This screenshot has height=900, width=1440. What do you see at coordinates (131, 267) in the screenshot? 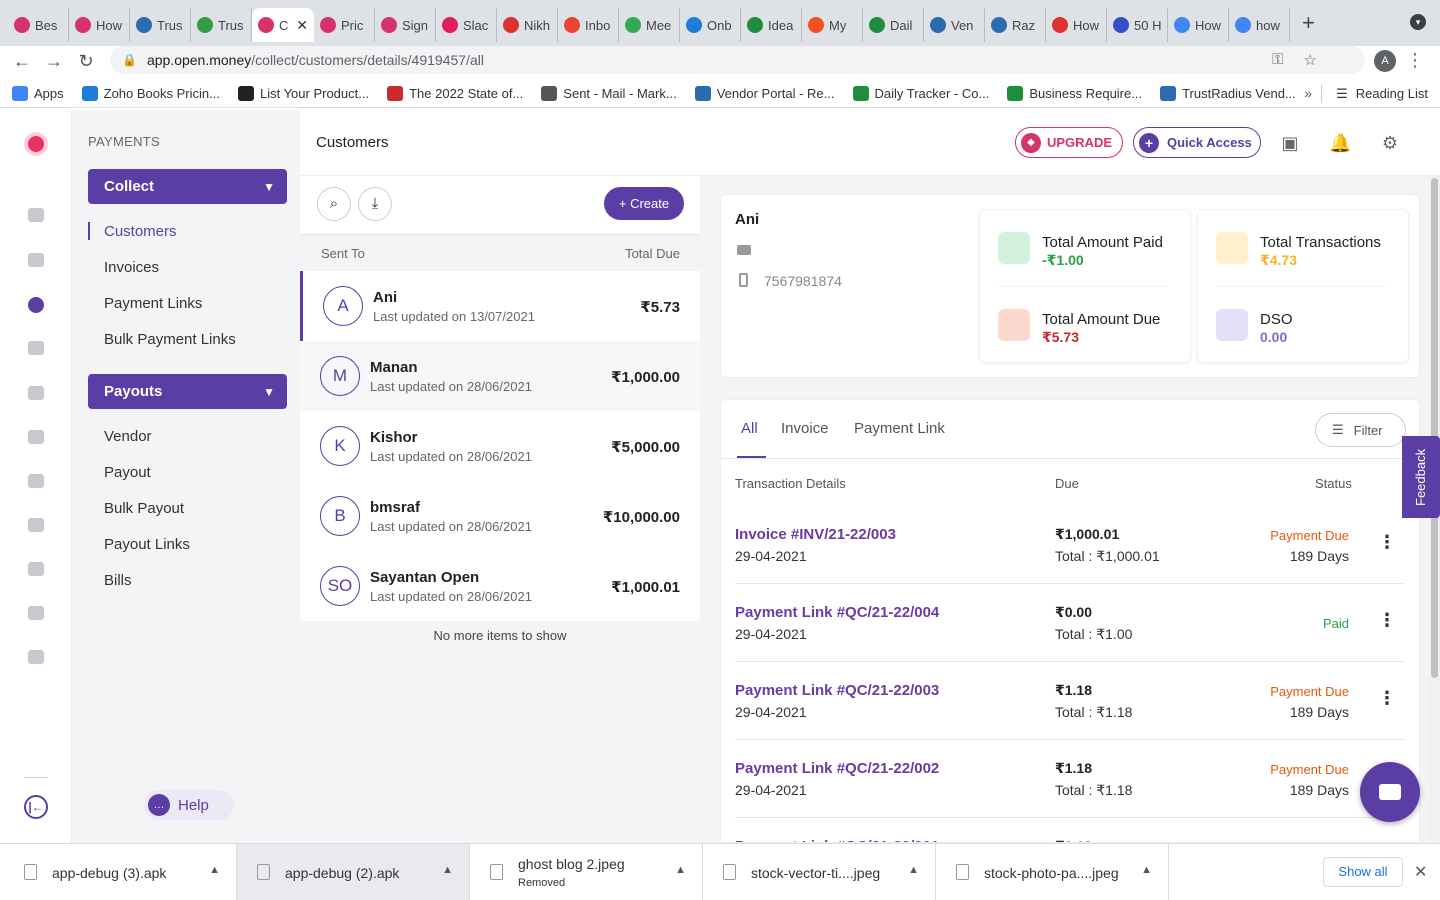
I see `sidebar-item-invoices: Invoices` at bounding box center [131, 267].